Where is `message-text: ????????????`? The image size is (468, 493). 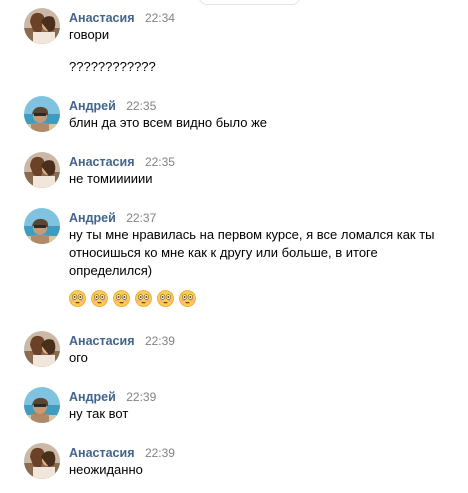
message-text: ???????????? is located at coordinates (112, 66).